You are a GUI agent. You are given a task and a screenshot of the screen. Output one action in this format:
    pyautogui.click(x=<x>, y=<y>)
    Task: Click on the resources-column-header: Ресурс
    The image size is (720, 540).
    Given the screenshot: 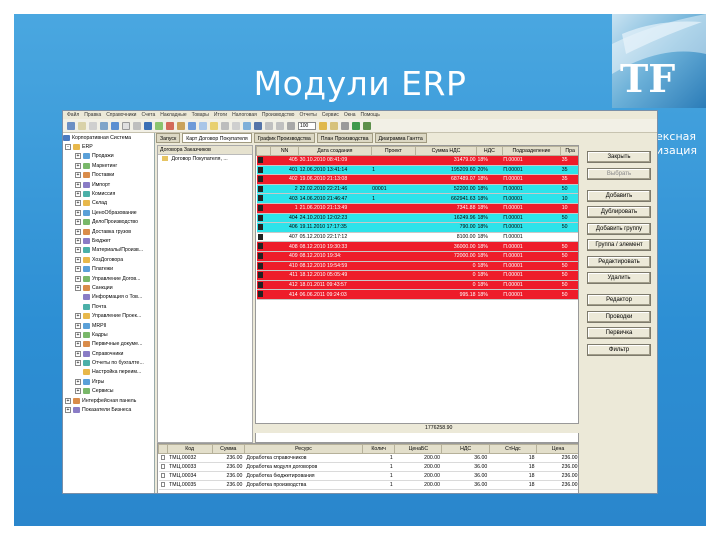 What is the action you would take?
    pyautogui.click(x=303, y=449)
    